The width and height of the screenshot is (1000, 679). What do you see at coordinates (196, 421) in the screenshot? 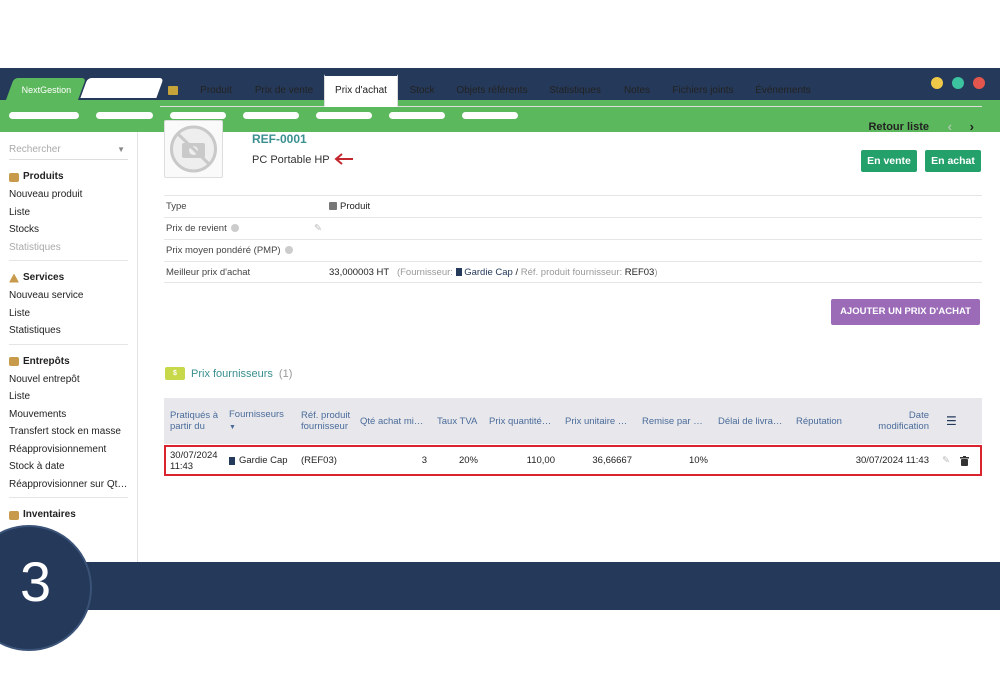
I see `column-header-from: Pratiqués à partir du` at bounding box center [196, 421].